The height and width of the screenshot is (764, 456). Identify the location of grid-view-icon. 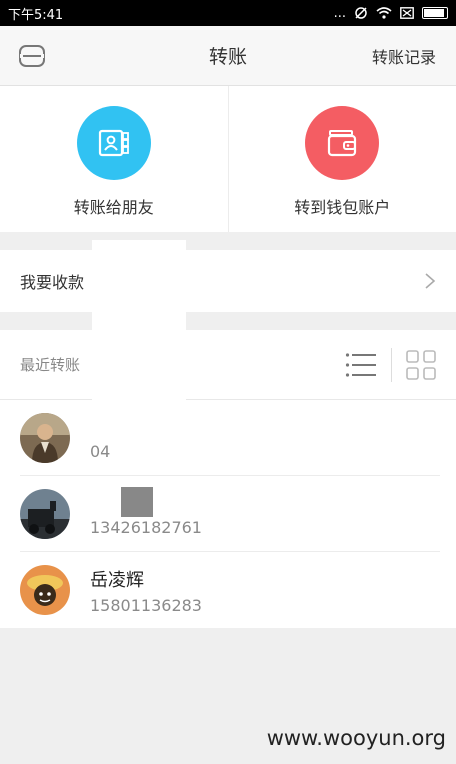
(421, 364).